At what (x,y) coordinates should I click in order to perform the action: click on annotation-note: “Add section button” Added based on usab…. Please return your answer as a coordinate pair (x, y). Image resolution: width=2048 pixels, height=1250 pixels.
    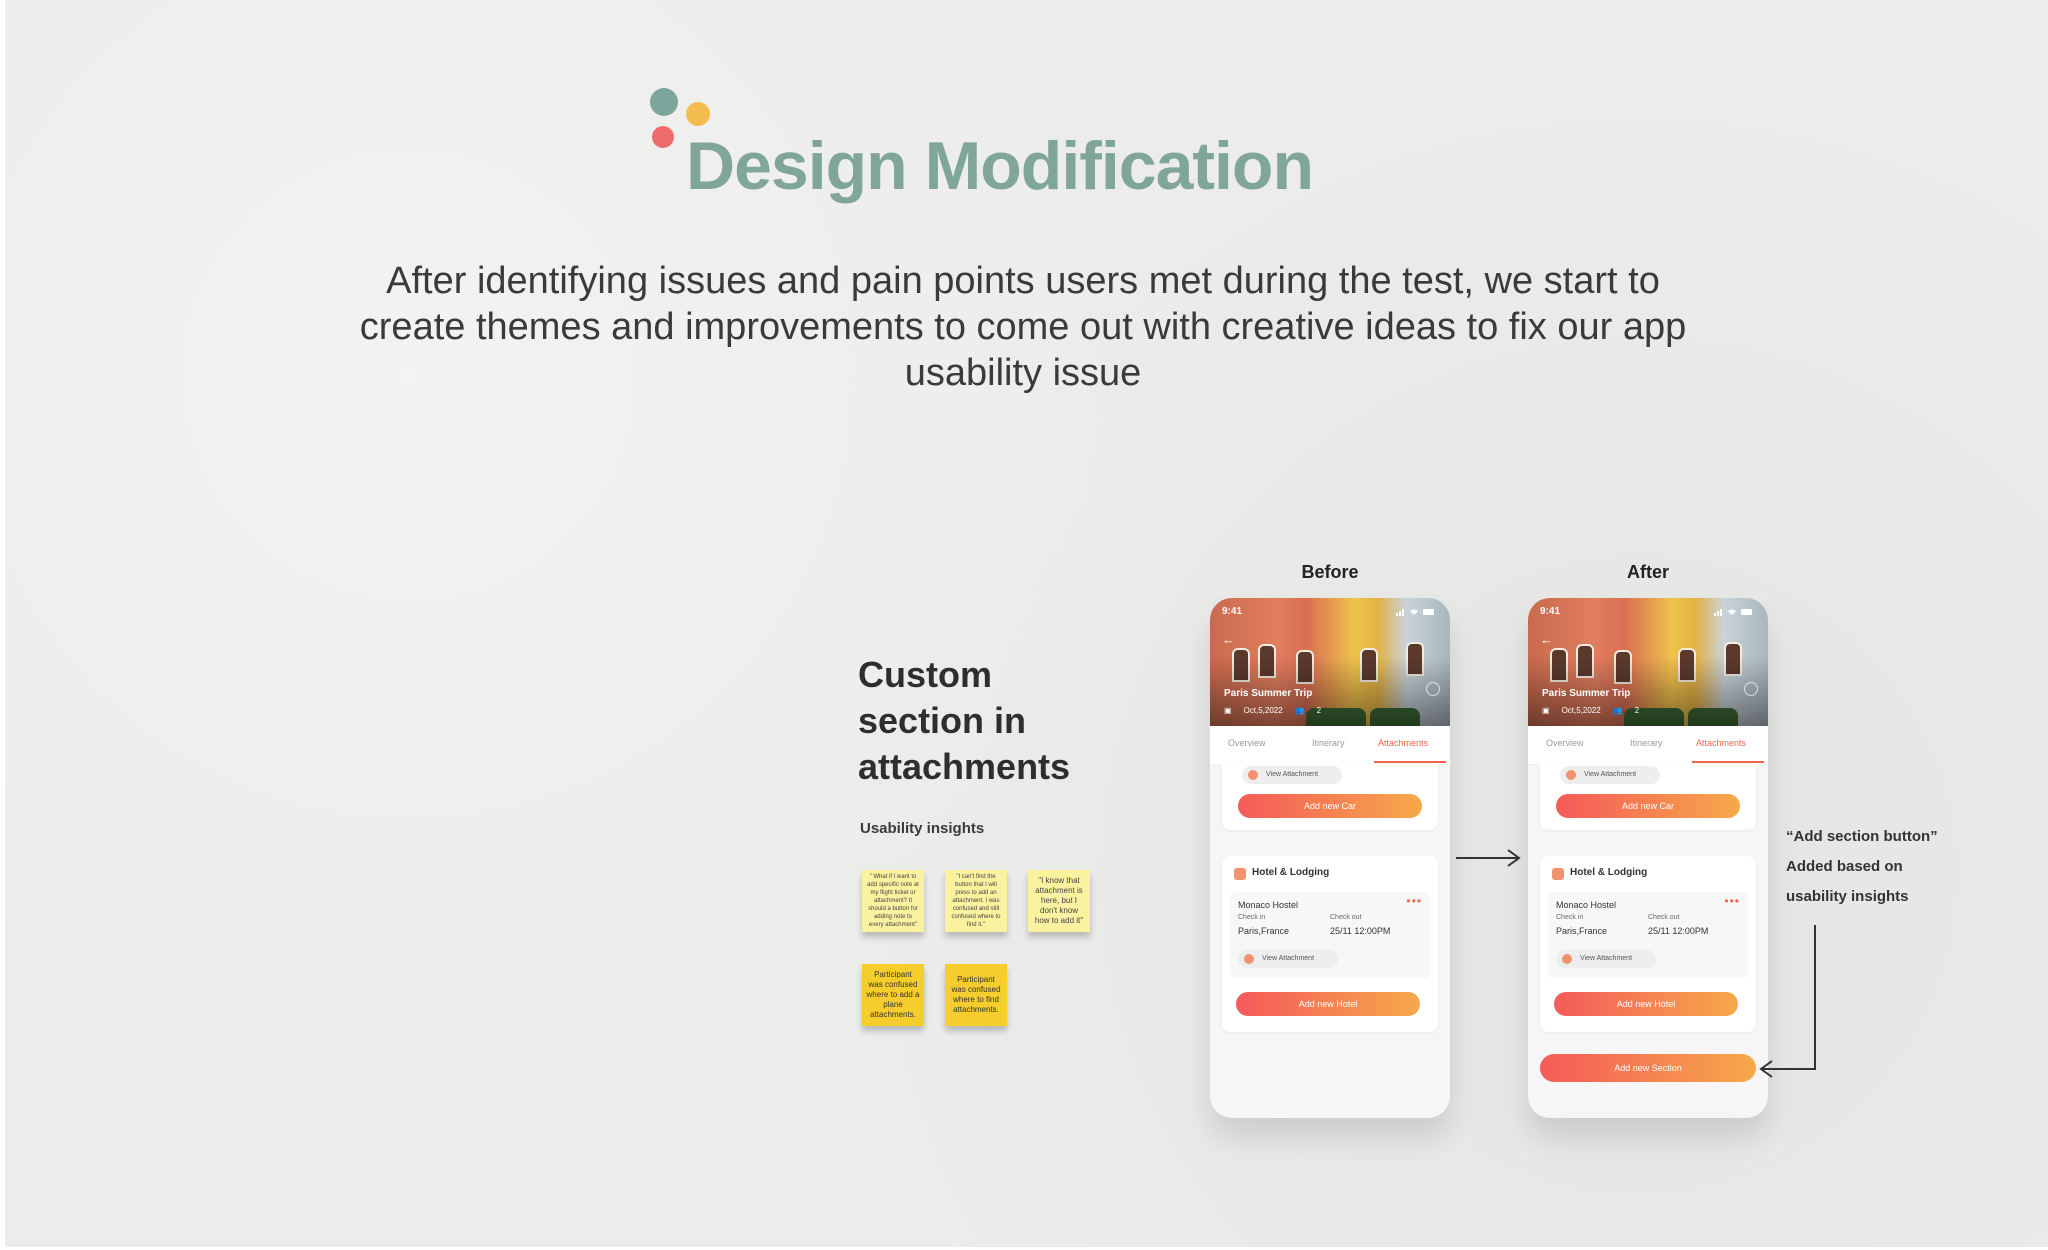
    Looking at the image, I should click on (1886, 867).